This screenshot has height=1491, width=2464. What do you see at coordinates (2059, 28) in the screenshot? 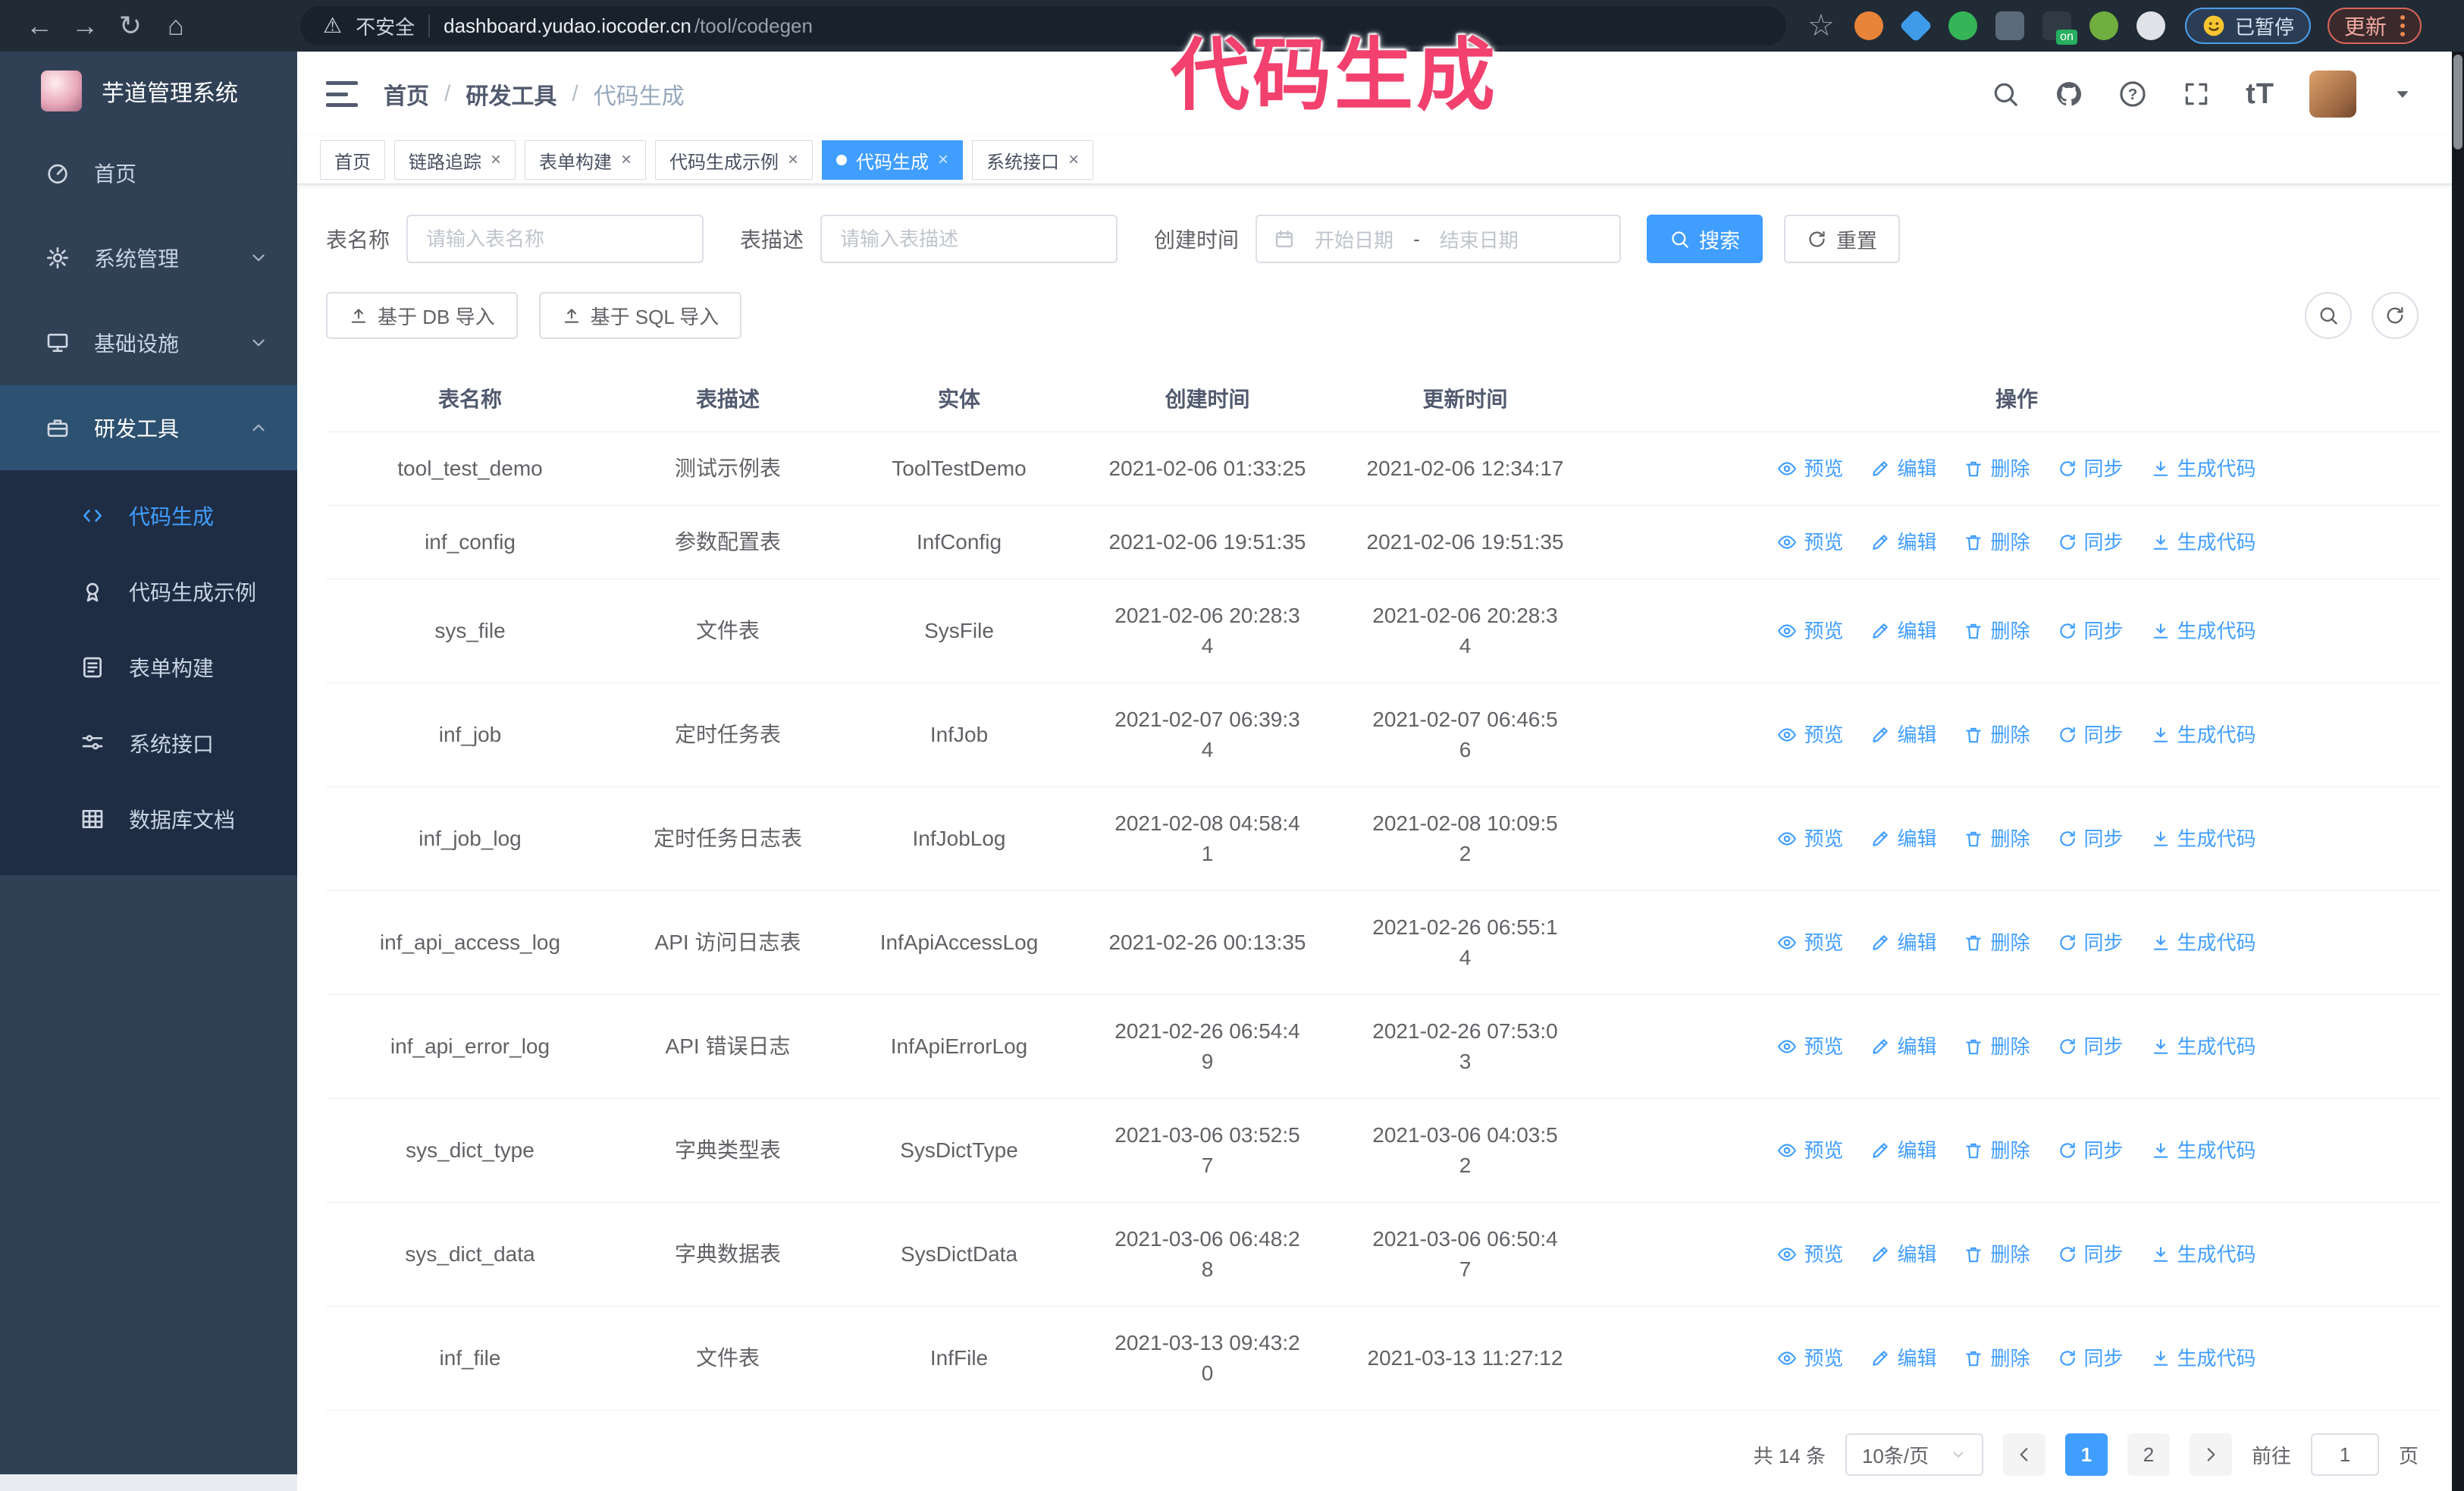
I see `dark-on-extension-icon: on` at bounding box center [2059, 28].